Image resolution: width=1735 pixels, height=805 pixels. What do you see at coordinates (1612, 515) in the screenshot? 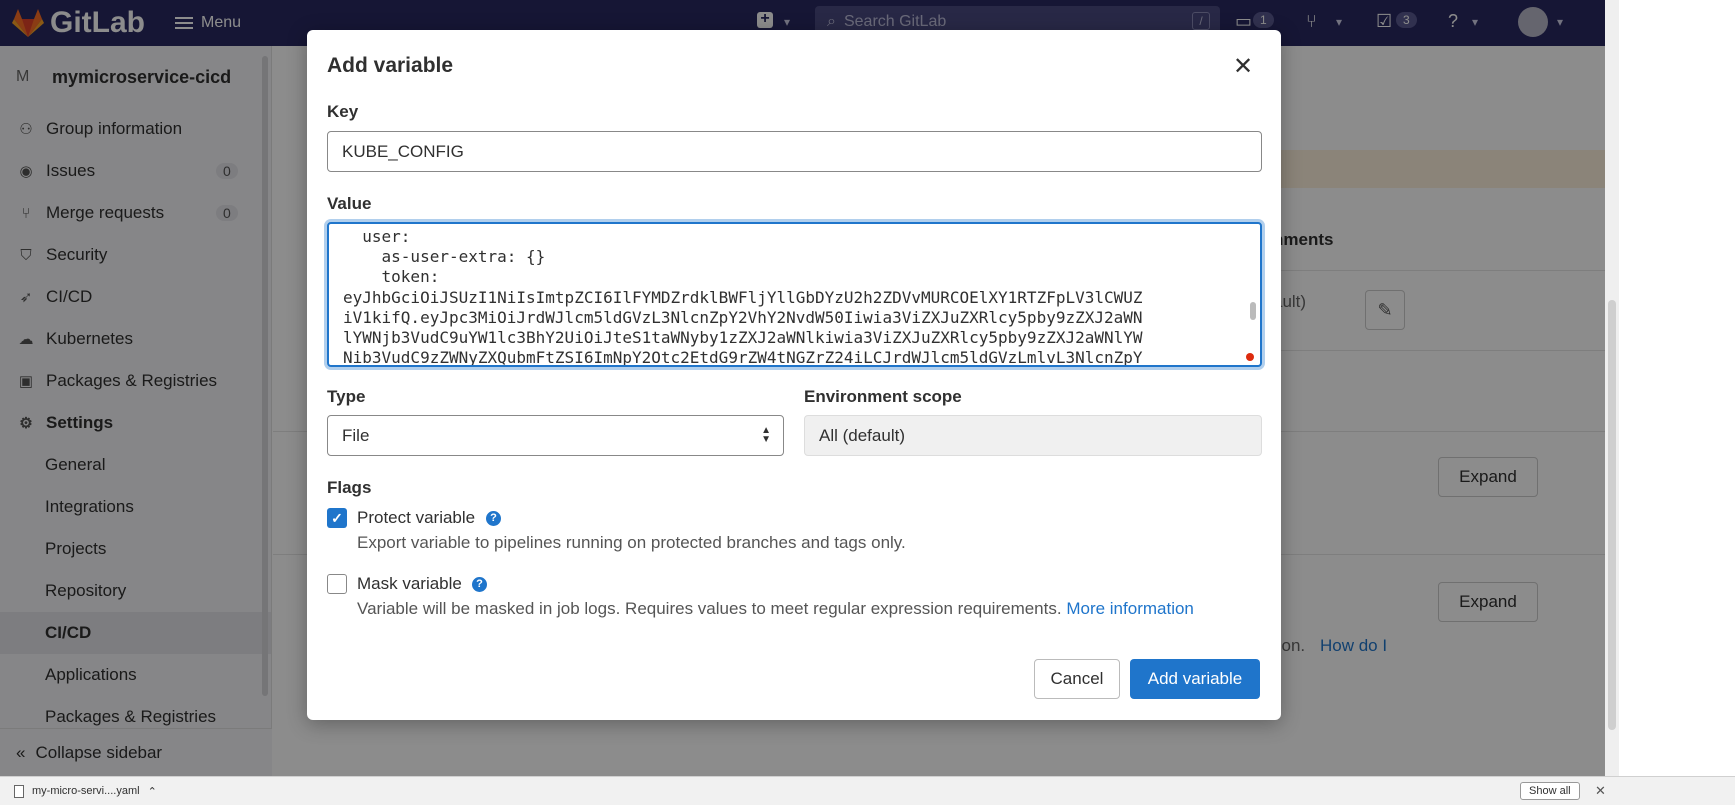
I see `page-scrollbar-thumb` at bounding box center [1612, 515].